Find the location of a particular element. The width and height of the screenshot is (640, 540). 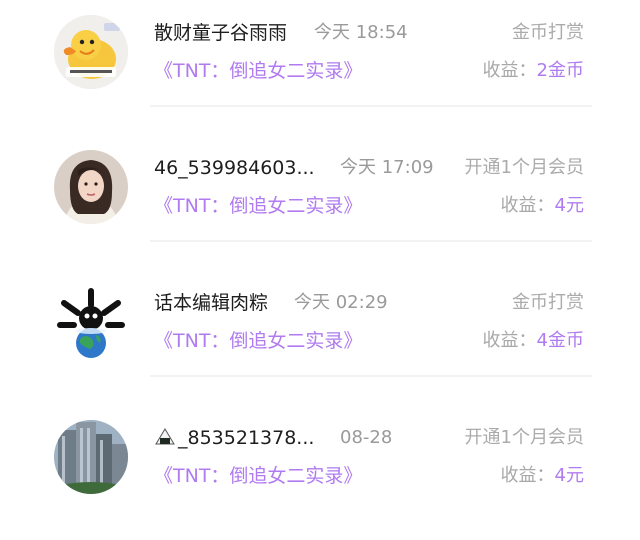

earnings: 收益：4金币 is located at coordinates (533, 341).